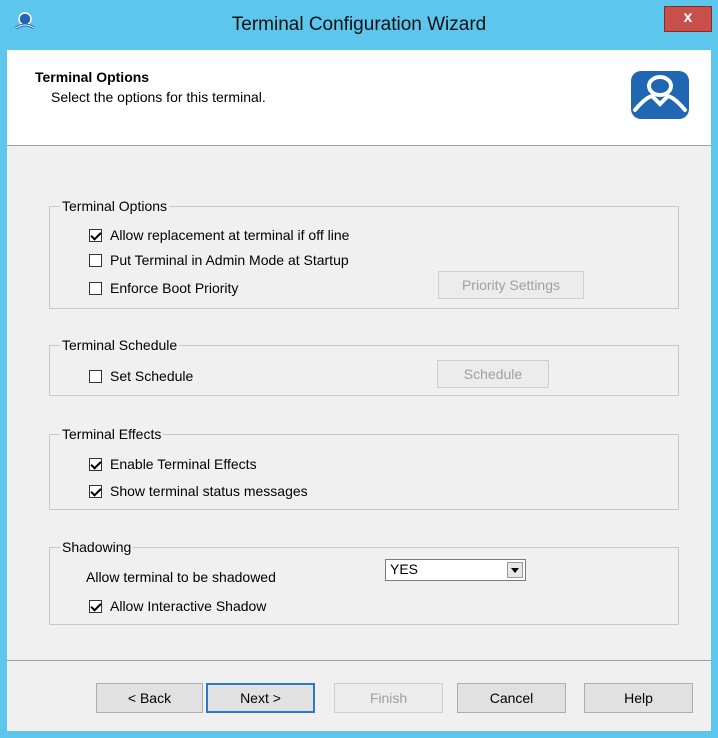  What do you see at coordinates (229, 260) in the screenshot?
I see `checkbox-label: Put Terminal in Admin Mode at Startup` at bounding box center [229, 260].